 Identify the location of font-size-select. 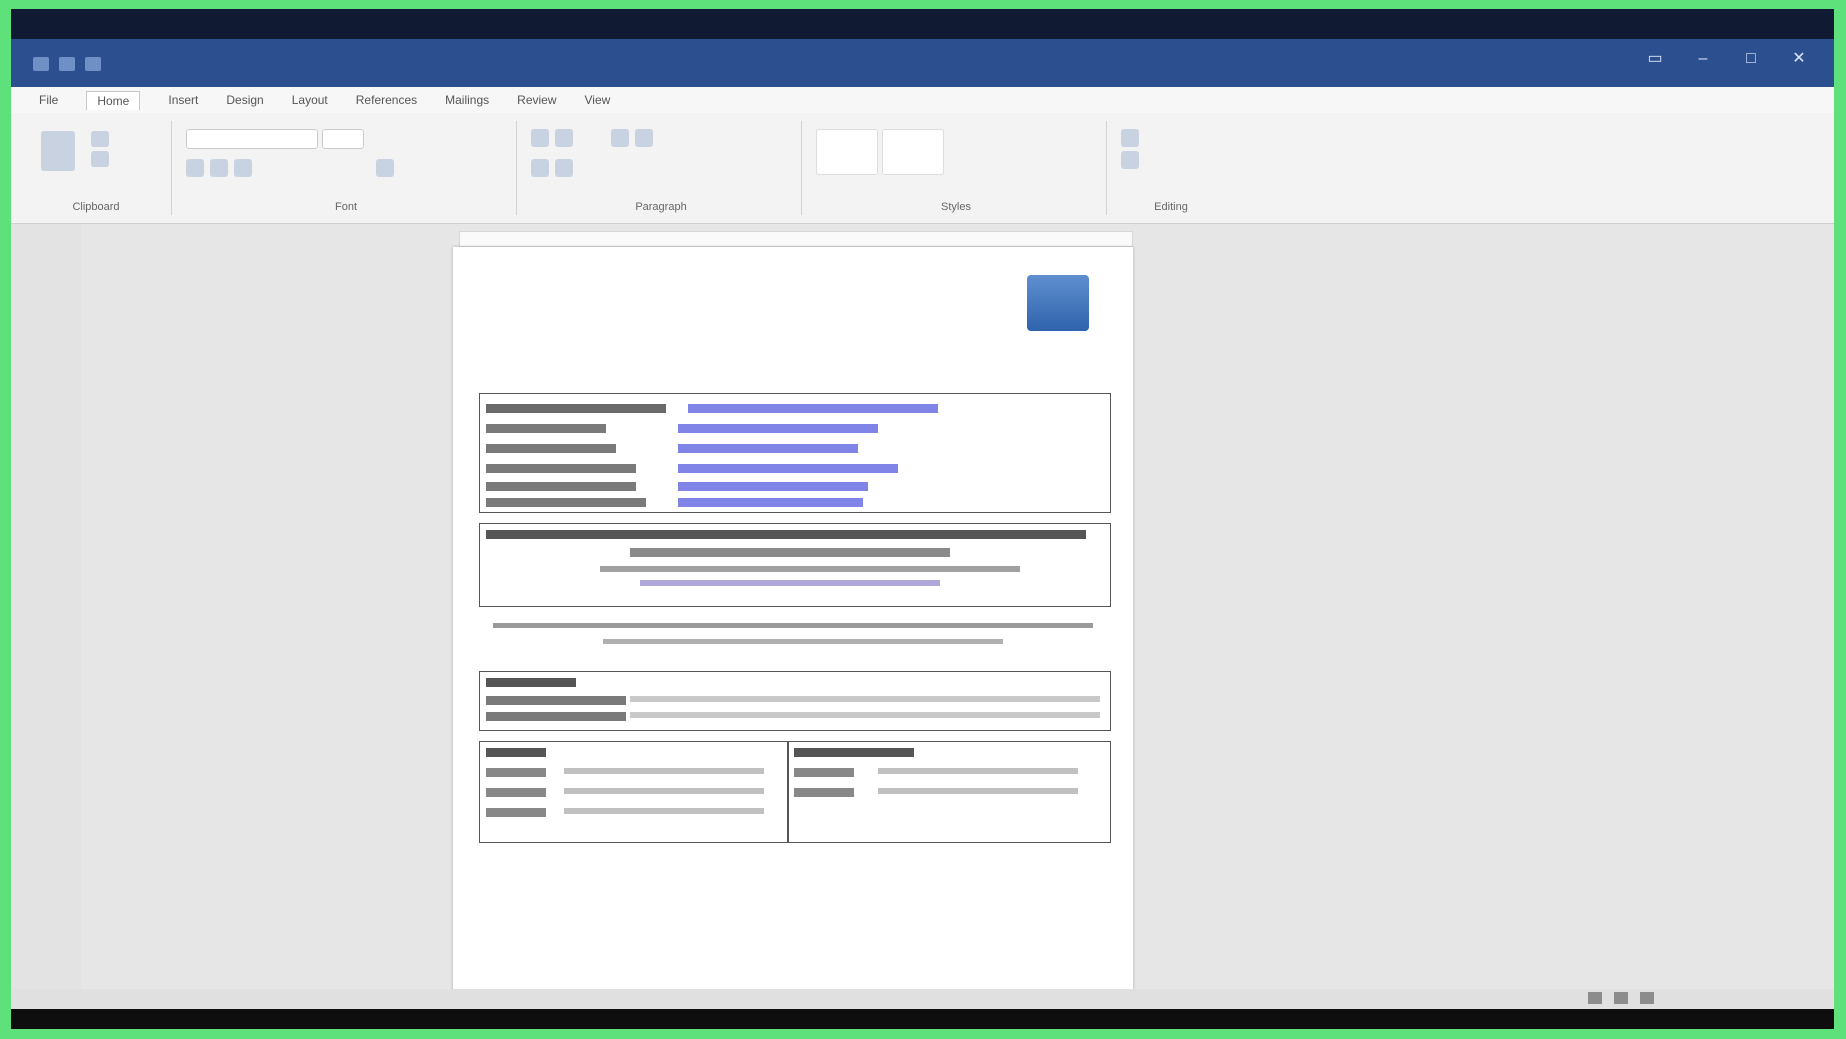
(343, 139).